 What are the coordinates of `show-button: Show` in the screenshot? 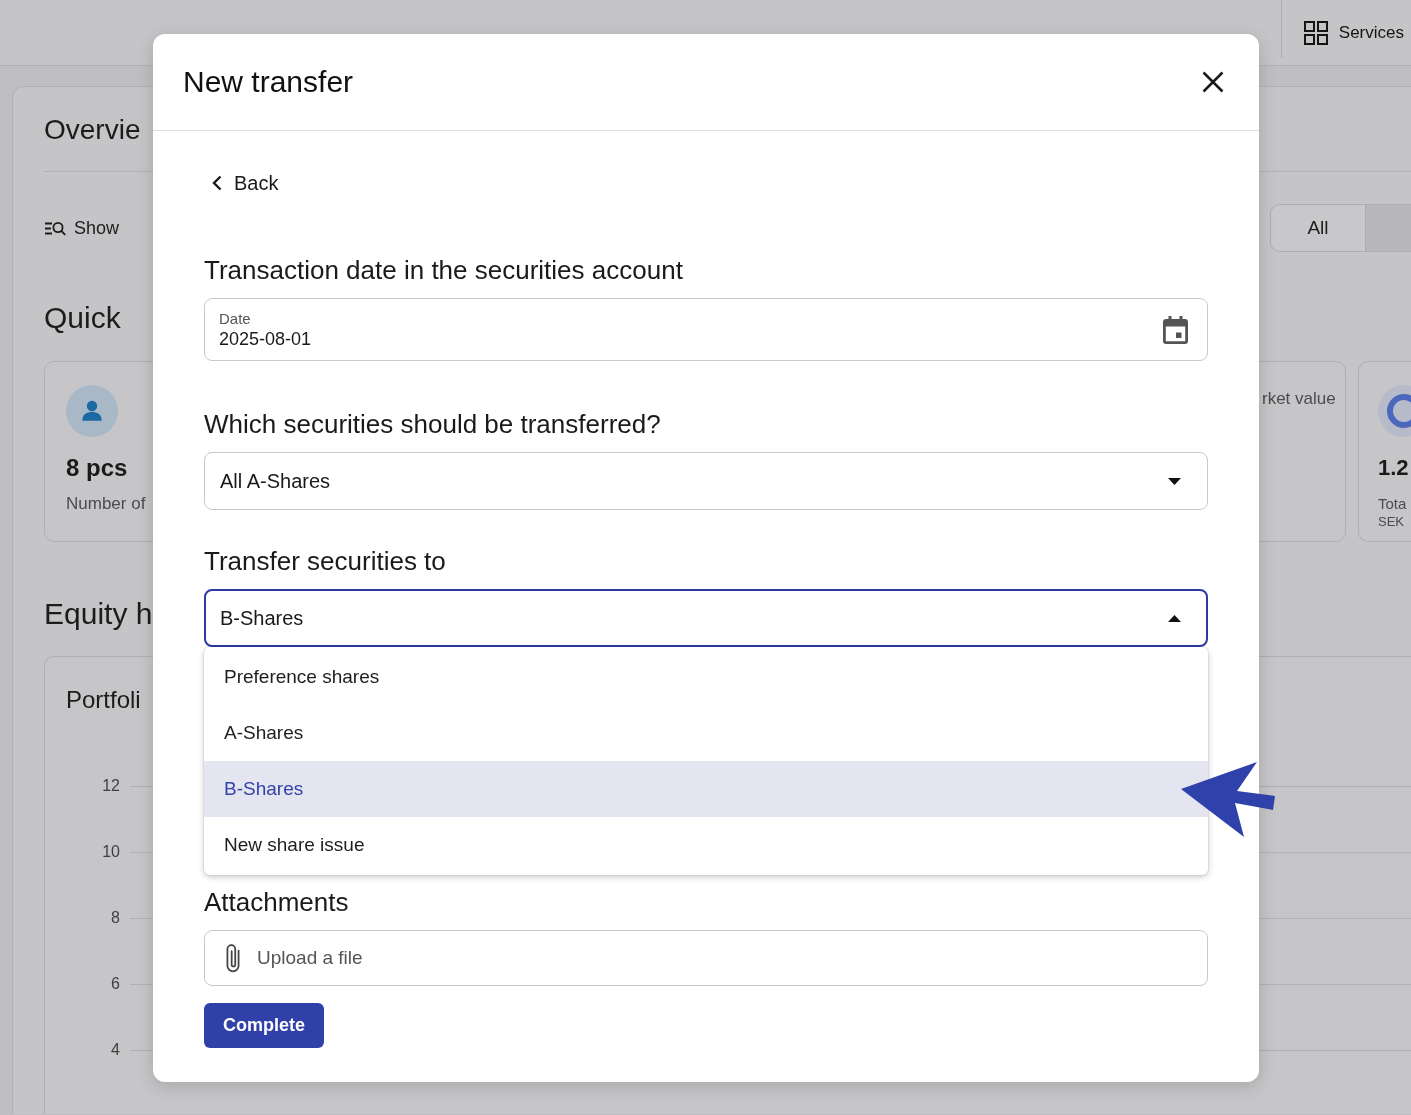 It's located at (82, 228).